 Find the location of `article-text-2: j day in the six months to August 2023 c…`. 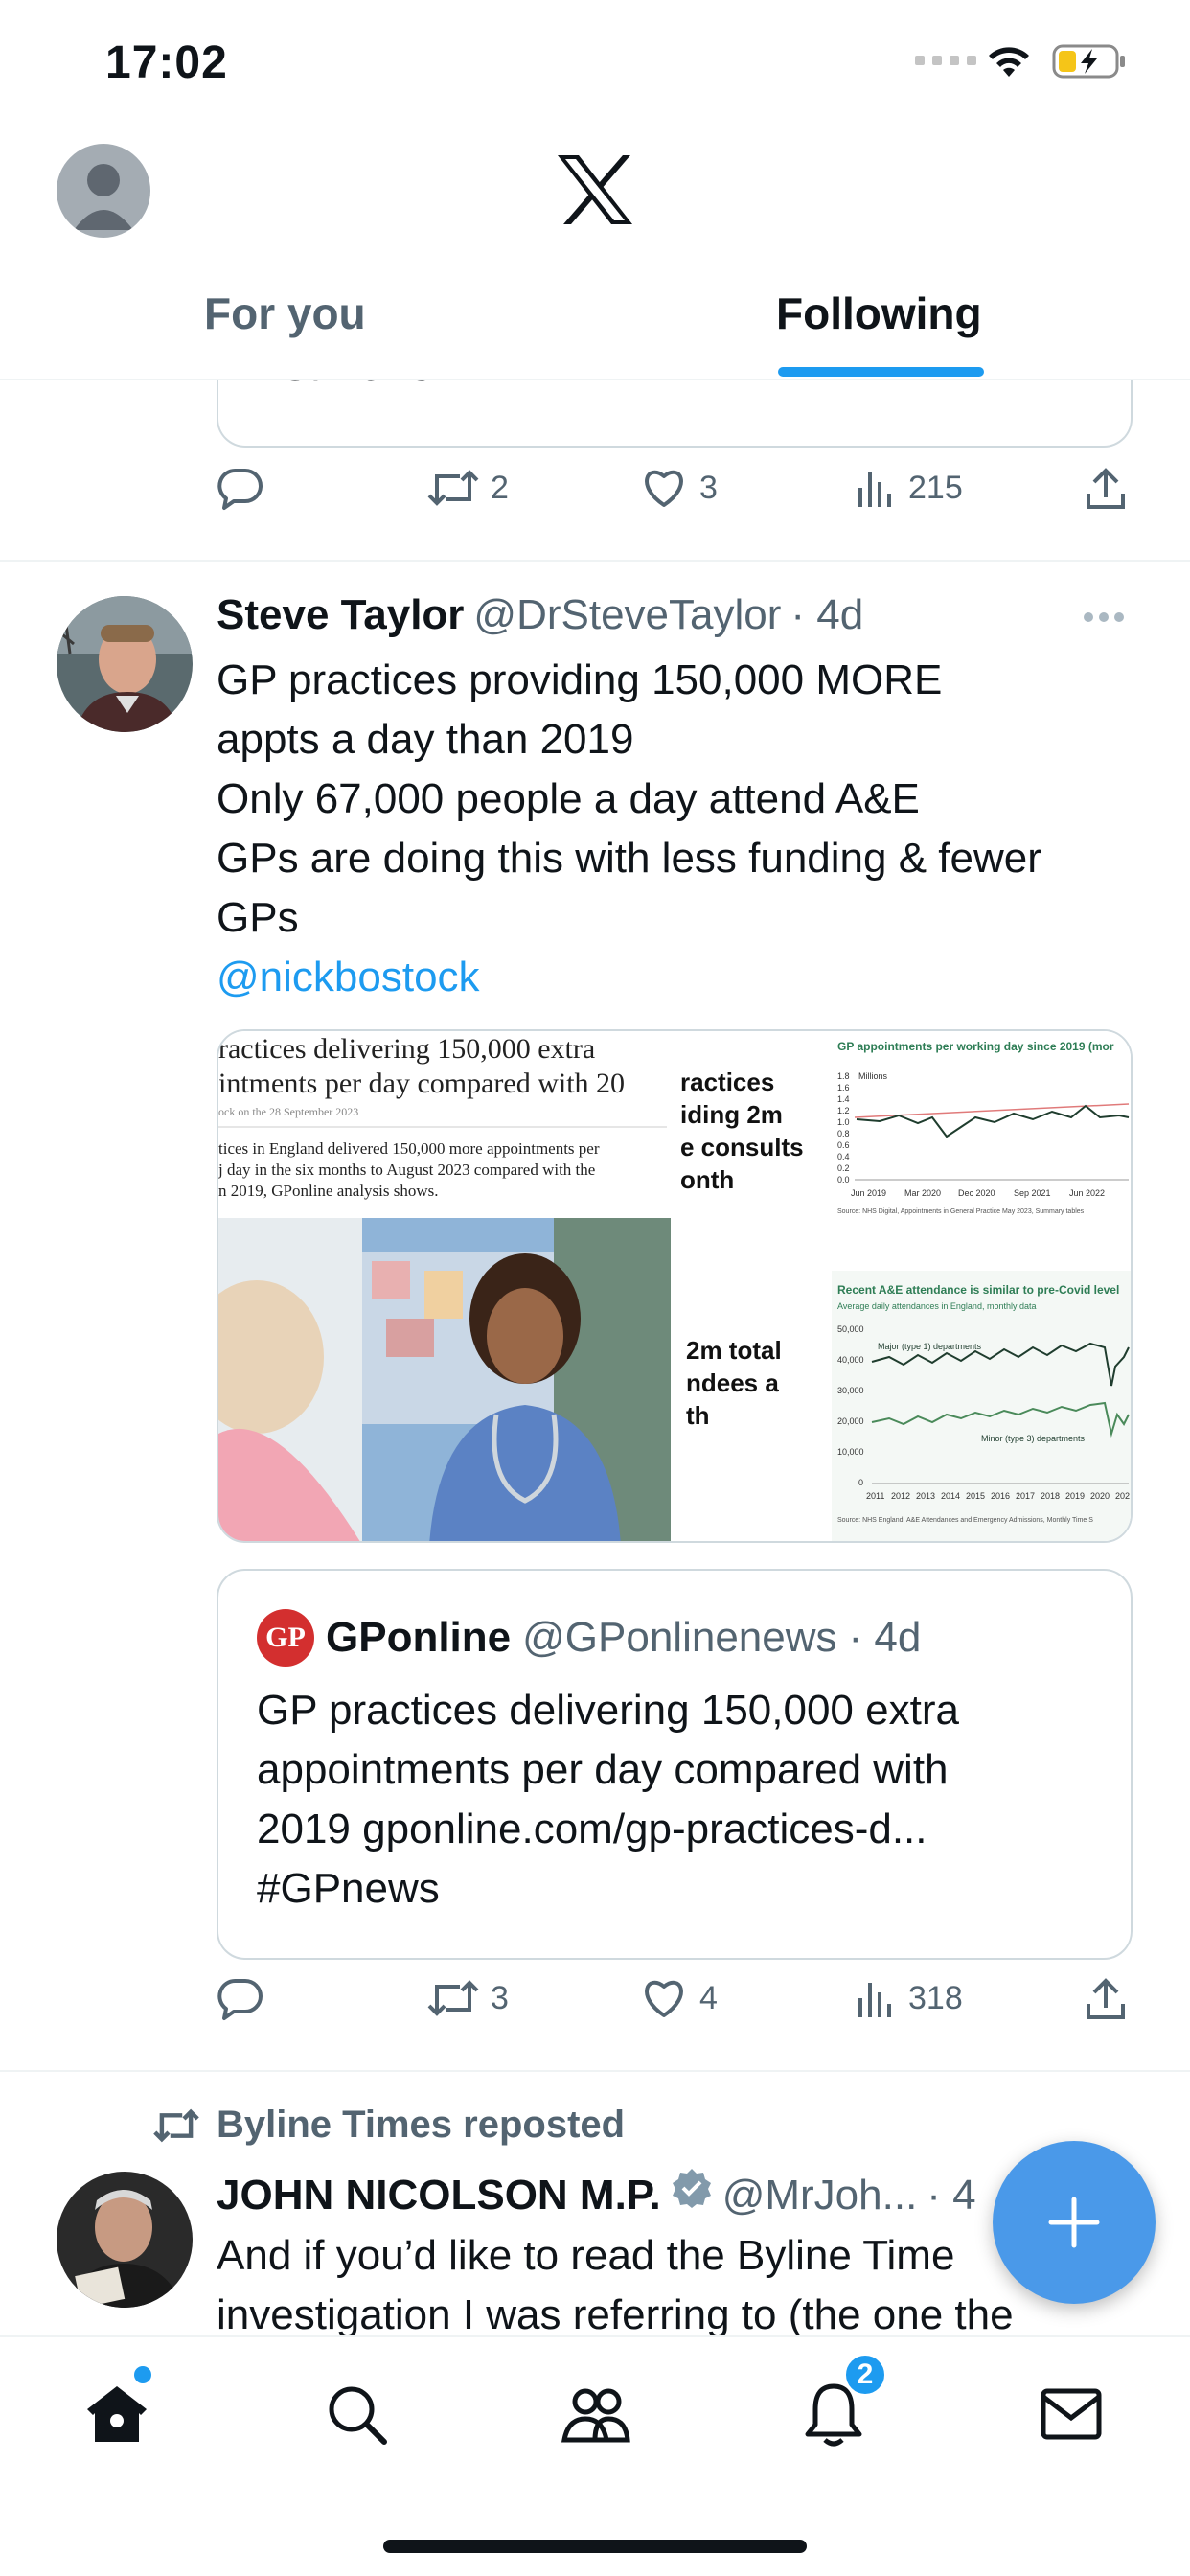

article-text-2: j day in the six months to August 2023 c… is located at coordinates (406, 1170).